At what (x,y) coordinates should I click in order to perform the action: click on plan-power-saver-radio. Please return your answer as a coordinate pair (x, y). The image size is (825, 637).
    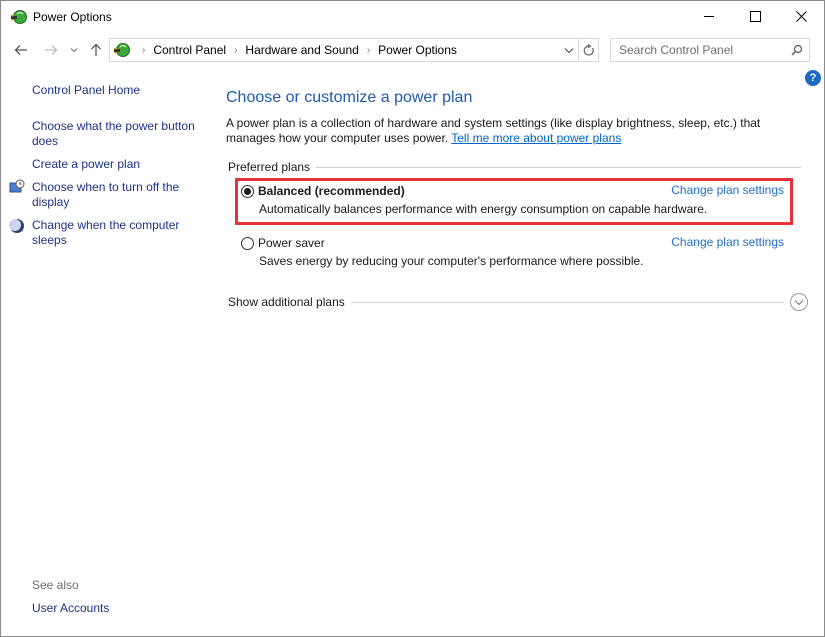
    Looking at the image, I should click on (247, 243).